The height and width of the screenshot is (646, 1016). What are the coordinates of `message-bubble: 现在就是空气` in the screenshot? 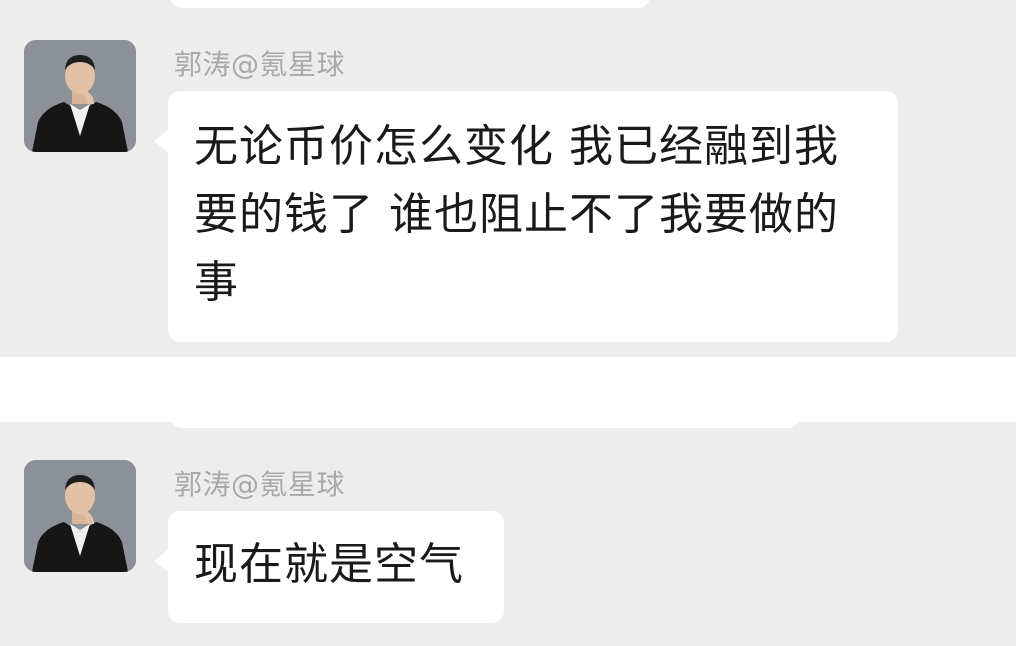 It's located at (329, 567).